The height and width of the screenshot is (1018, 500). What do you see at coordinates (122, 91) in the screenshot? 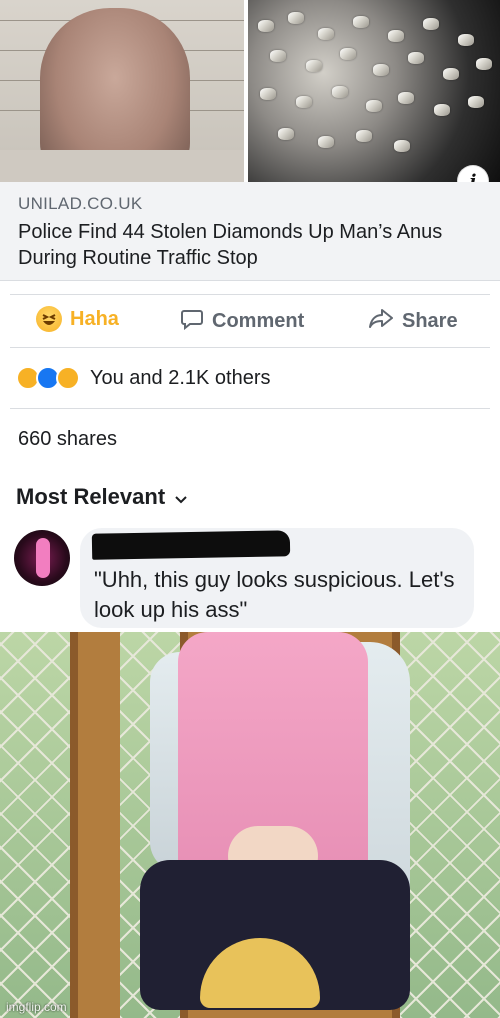
I see `mugshot-photo` at bounding box center [122, 91].